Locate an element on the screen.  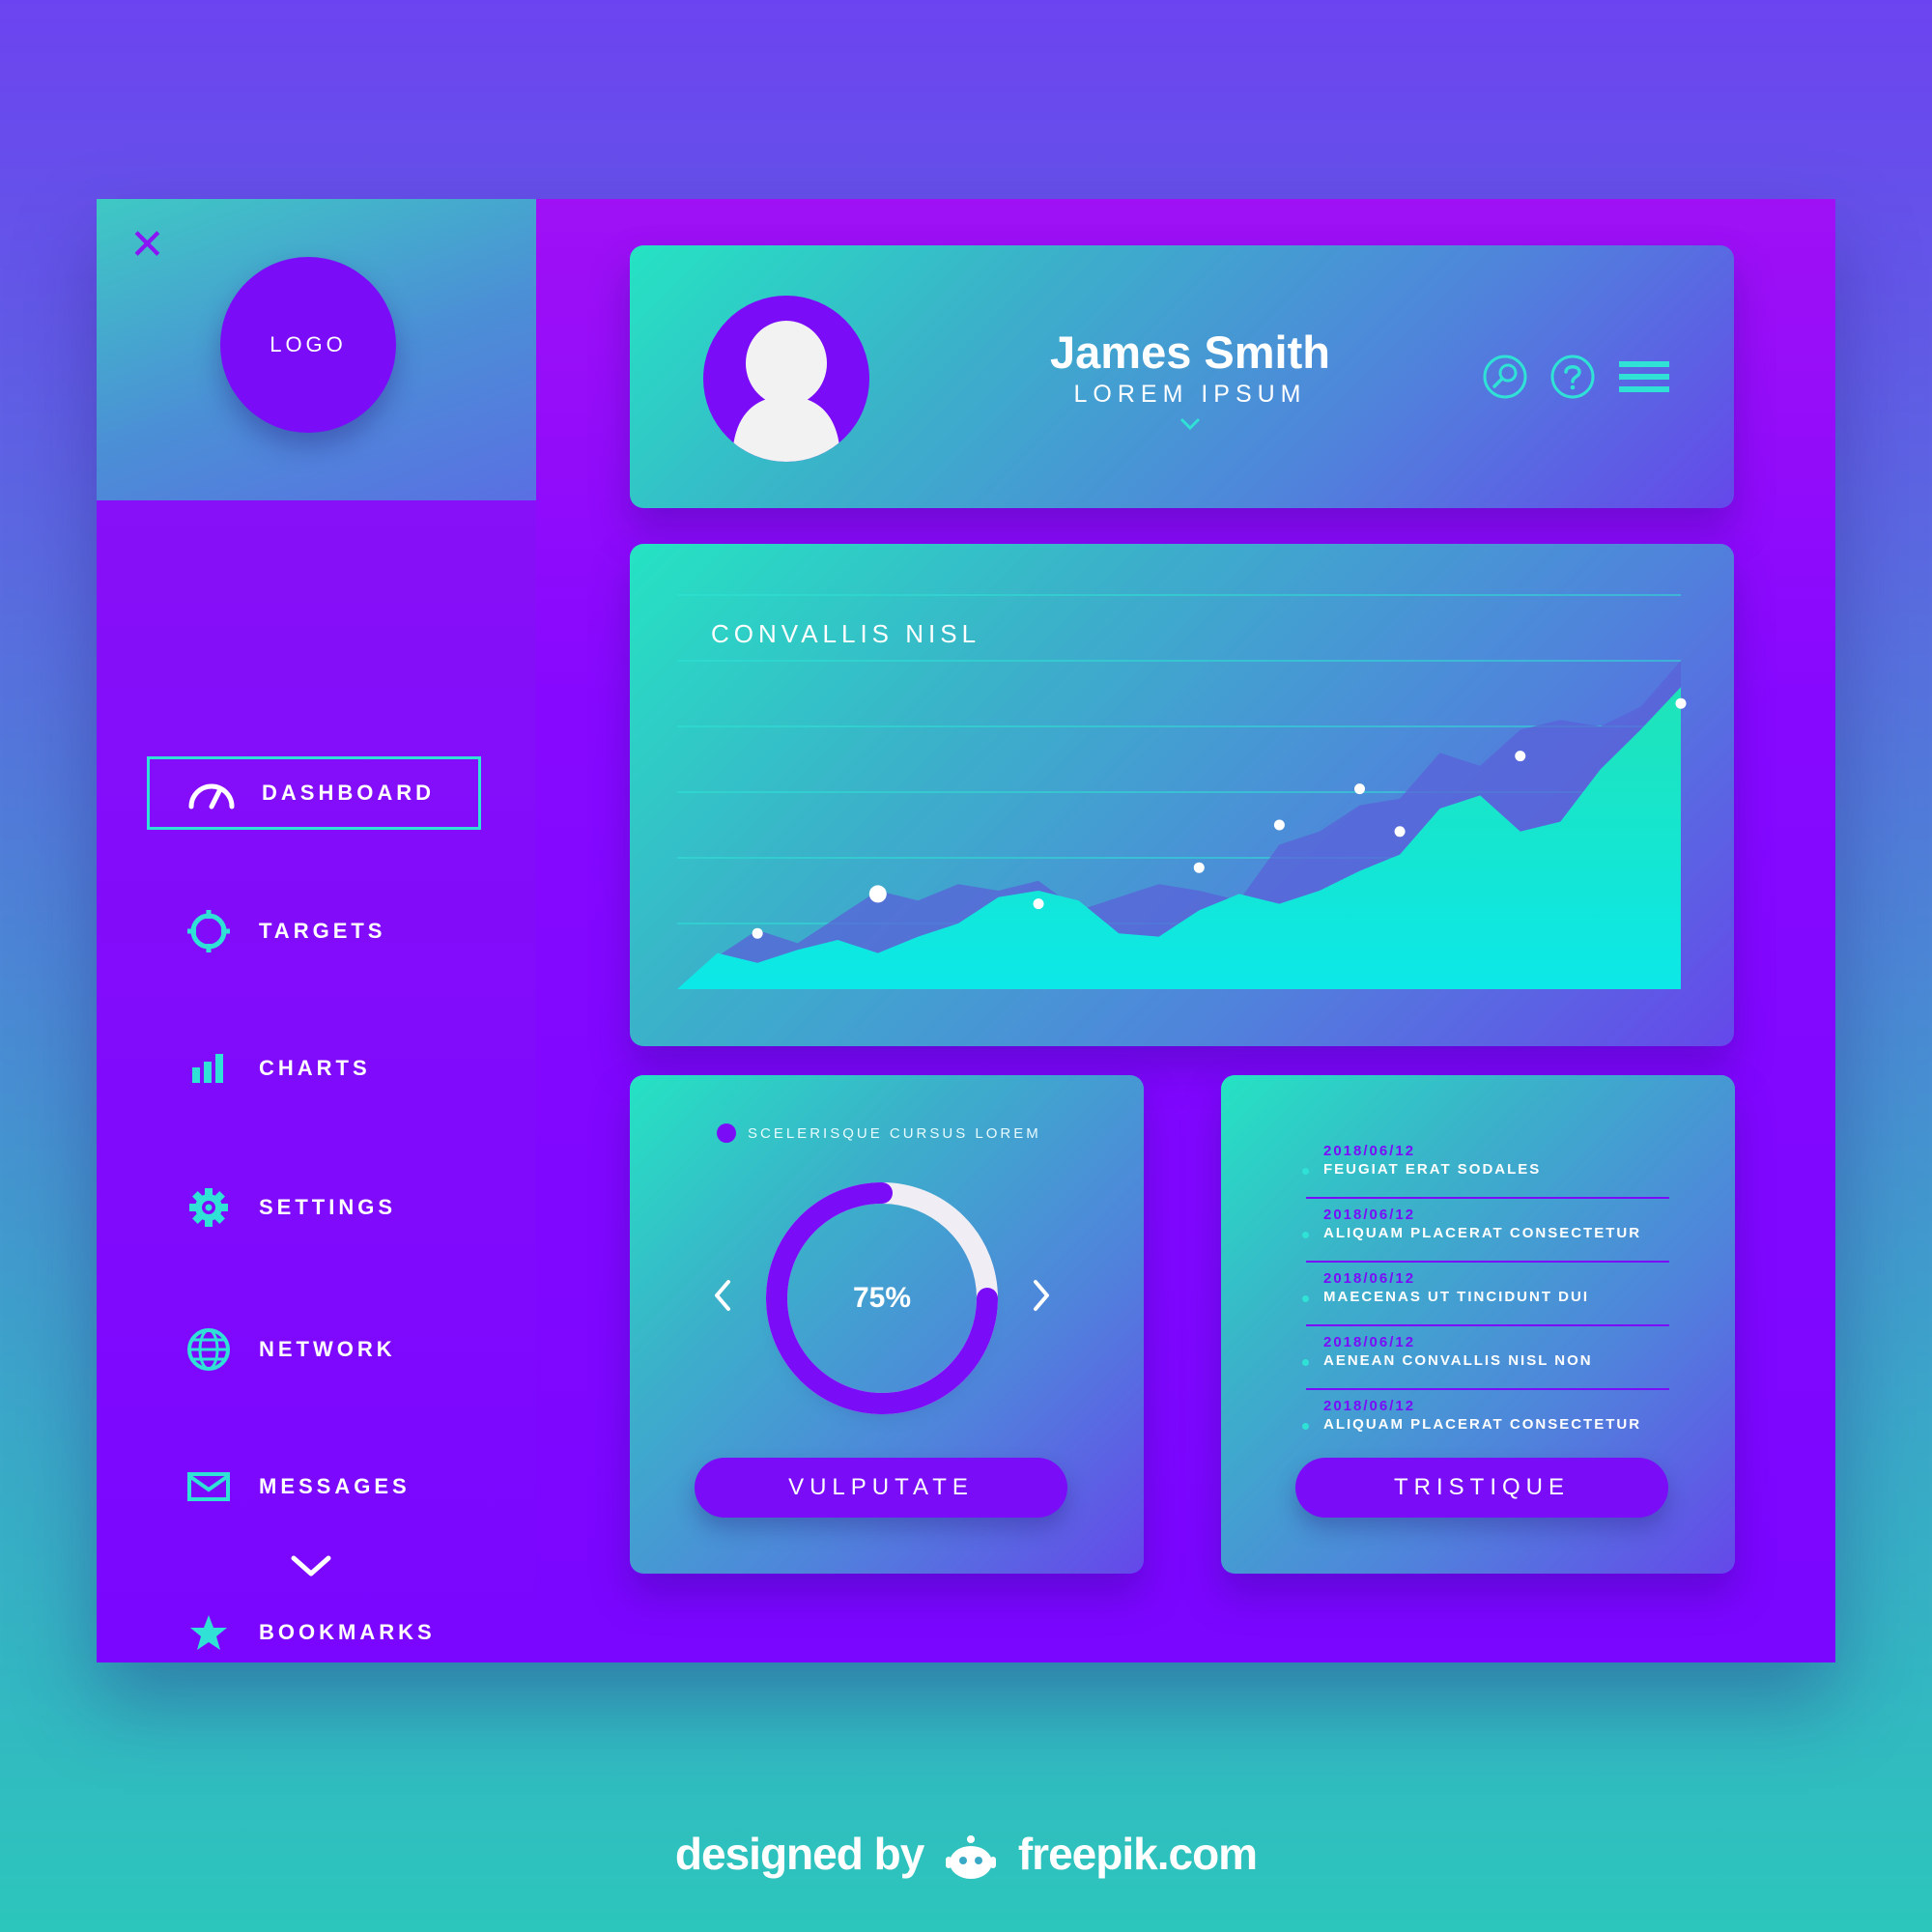
progress-value: 75% is located at coordinates (882, 1298).